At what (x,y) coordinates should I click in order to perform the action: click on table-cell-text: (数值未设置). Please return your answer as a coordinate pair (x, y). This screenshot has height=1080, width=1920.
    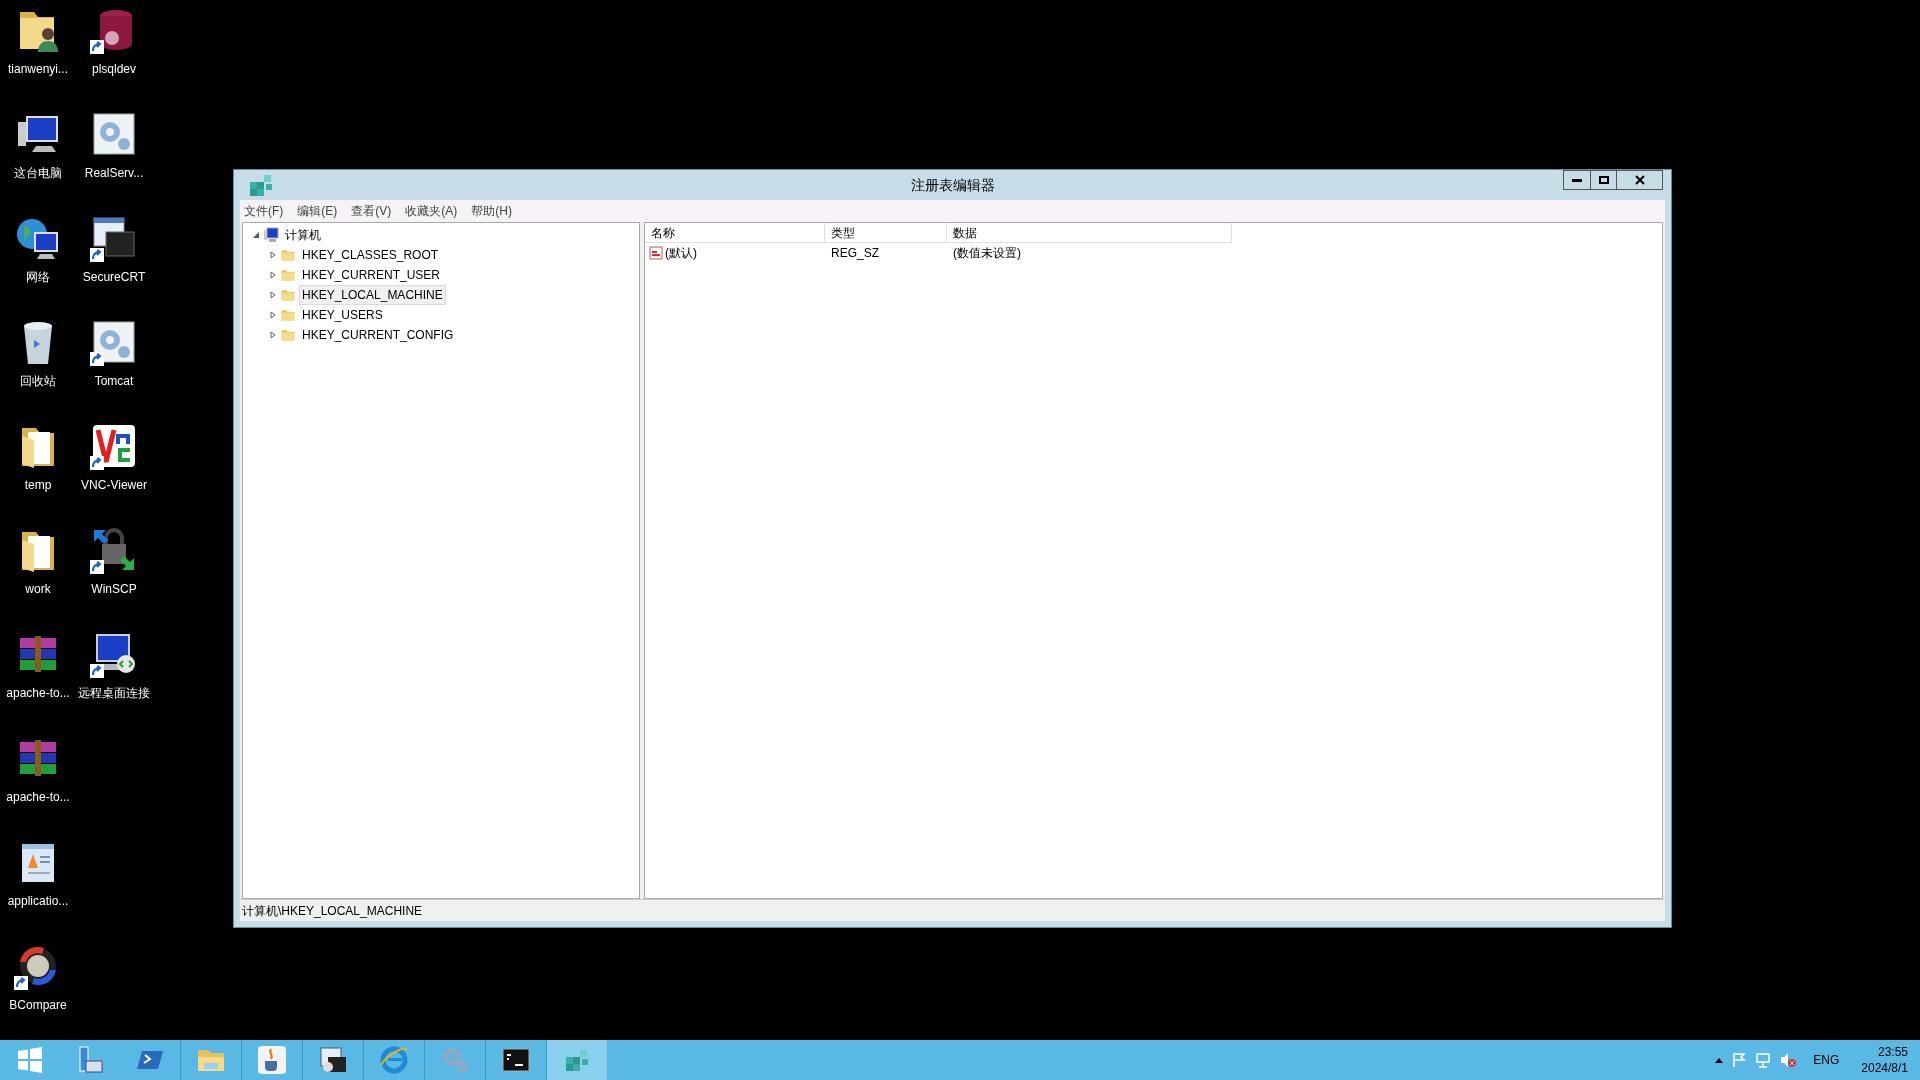
    Looking at the image, I should click on (987, 253).